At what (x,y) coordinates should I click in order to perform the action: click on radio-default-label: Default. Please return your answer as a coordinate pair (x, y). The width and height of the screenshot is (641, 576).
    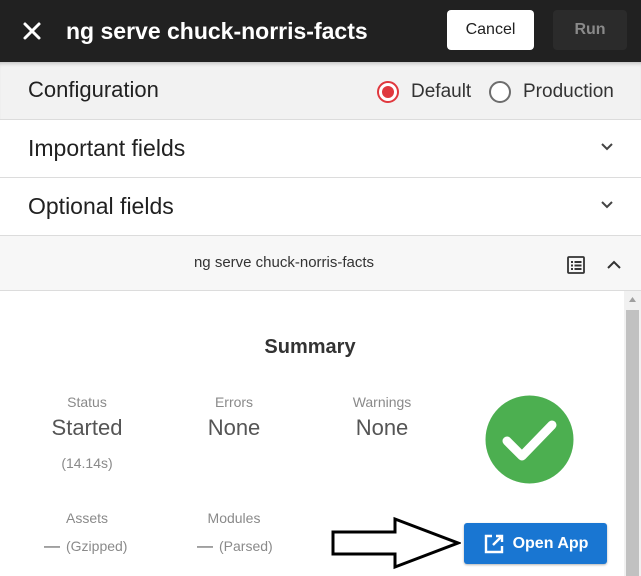
    Looking at the image, I should click on (441, 91).